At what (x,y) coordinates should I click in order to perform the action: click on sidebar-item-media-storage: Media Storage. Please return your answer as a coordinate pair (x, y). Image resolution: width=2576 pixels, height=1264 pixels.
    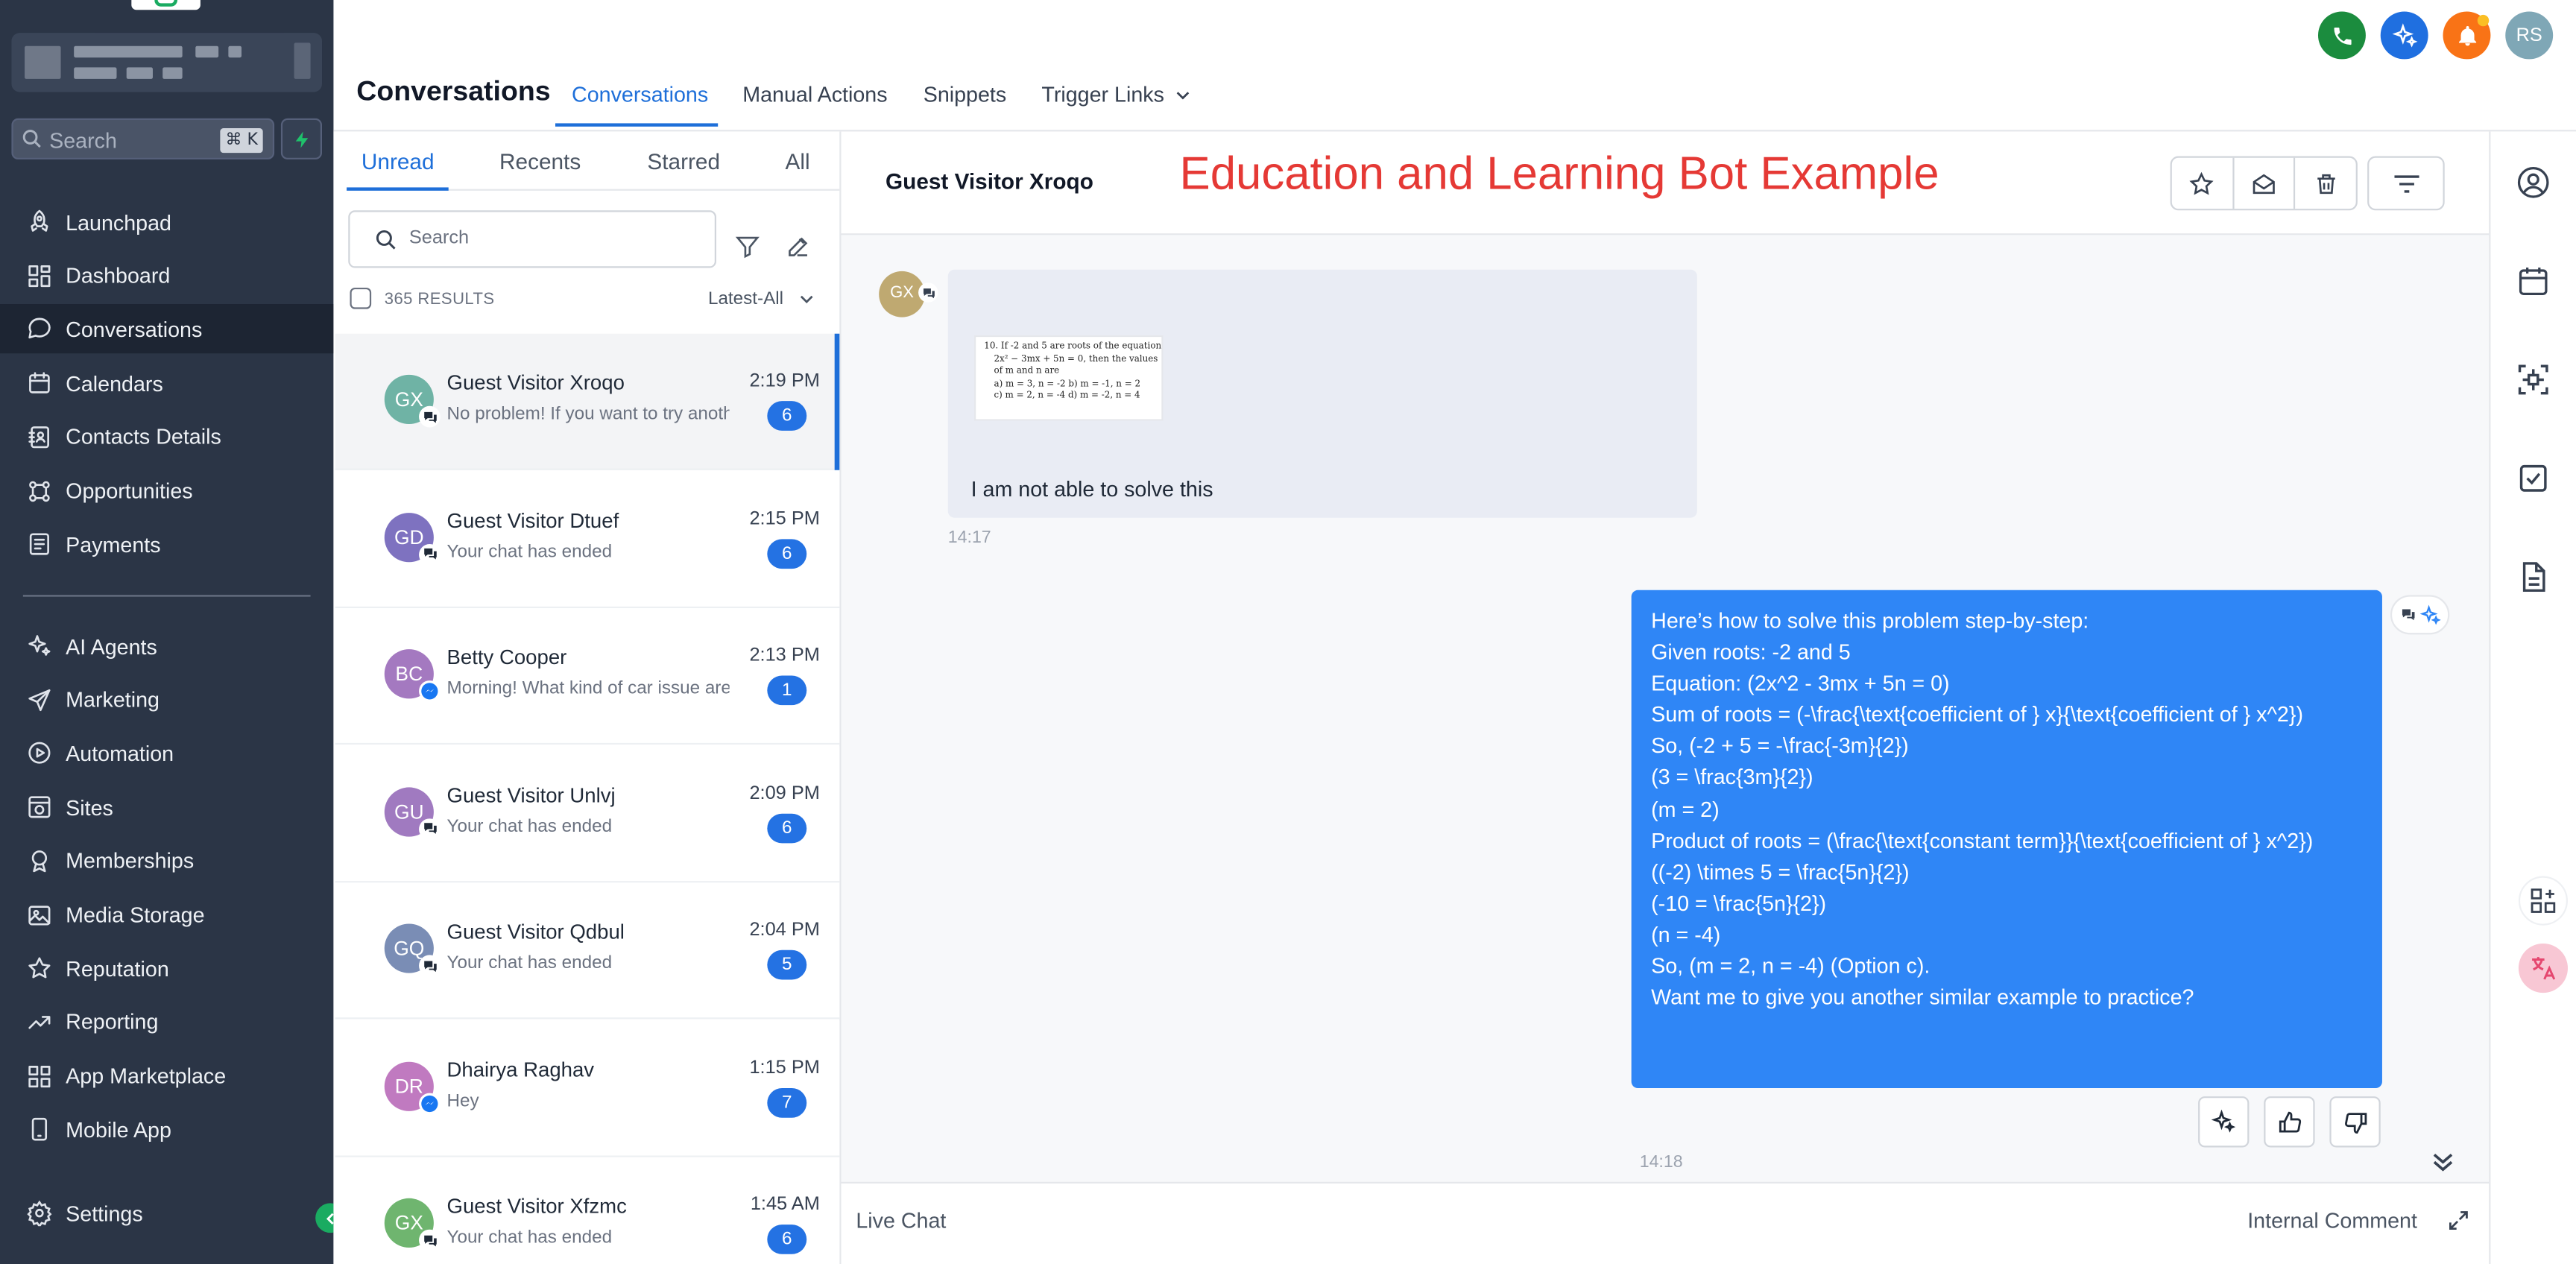
    Looking at the image, I should click on (166, 914).